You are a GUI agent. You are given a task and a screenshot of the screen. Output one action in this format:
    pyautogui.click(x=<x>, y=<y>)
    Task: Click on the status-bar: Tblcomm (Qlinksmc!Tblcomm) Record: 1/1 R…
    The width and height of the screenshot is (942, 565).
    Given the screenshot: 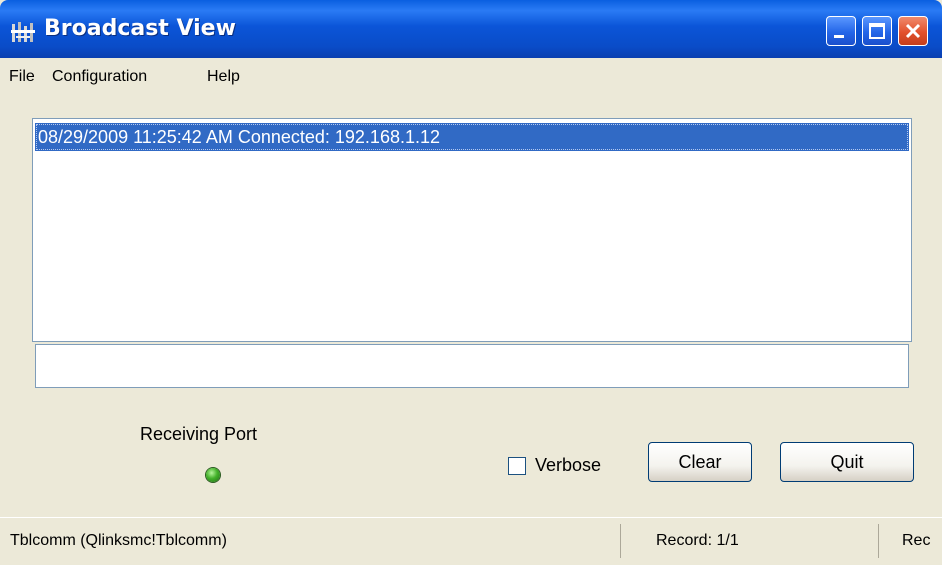 What is the action you would take?
    pyautogui.click(x=471, y=541)
    